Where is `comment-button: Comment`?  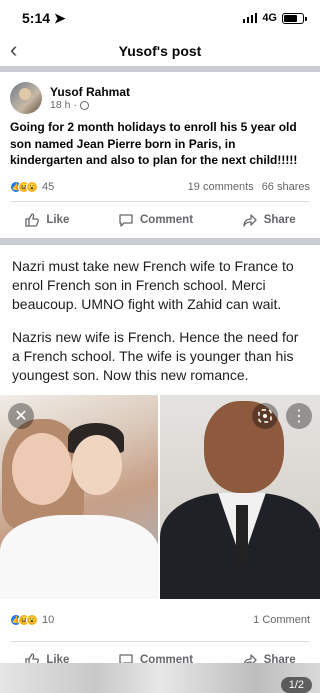 comment-button: Comment is located at coordinates (155, 220).